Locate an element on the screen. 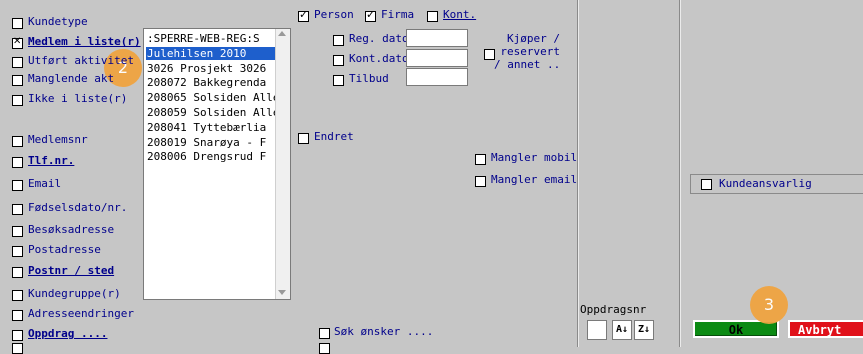  criteria-label: Tlf.nr. is located at coordinates (51, 160).